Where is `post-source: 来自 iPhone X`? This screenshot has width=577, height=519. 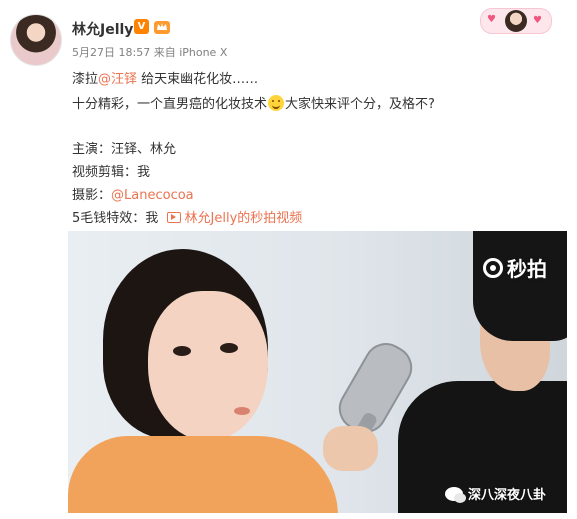
post-source: 来自 iPhone X is located at coordinates (190, 52).